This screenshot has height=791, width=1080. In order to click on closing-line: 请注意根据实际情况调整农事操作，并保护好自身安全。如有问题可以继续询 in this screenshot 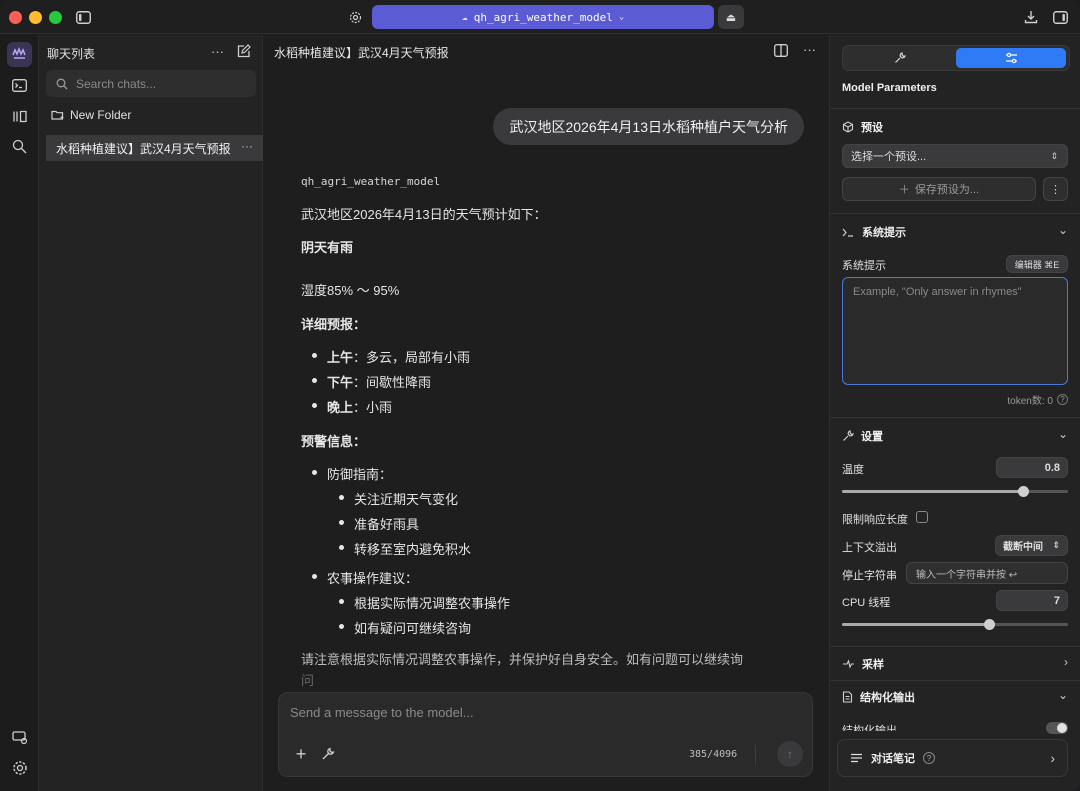, I will do `click(522, 659)`.